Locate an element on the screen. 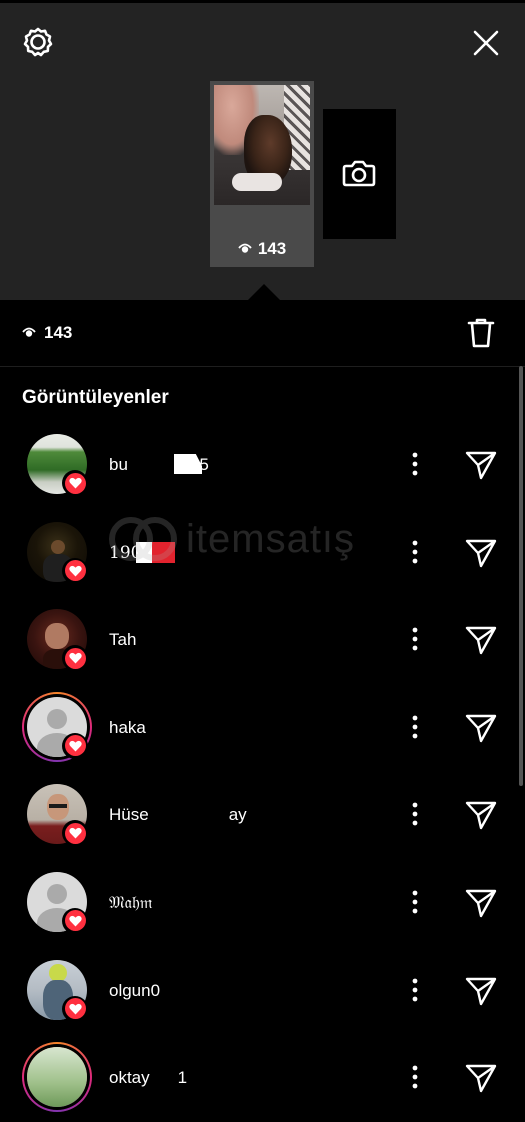 The height and width of the screenshot is (1122, 525). story-thumbnail: 143 is located at coordinates (262, 174).